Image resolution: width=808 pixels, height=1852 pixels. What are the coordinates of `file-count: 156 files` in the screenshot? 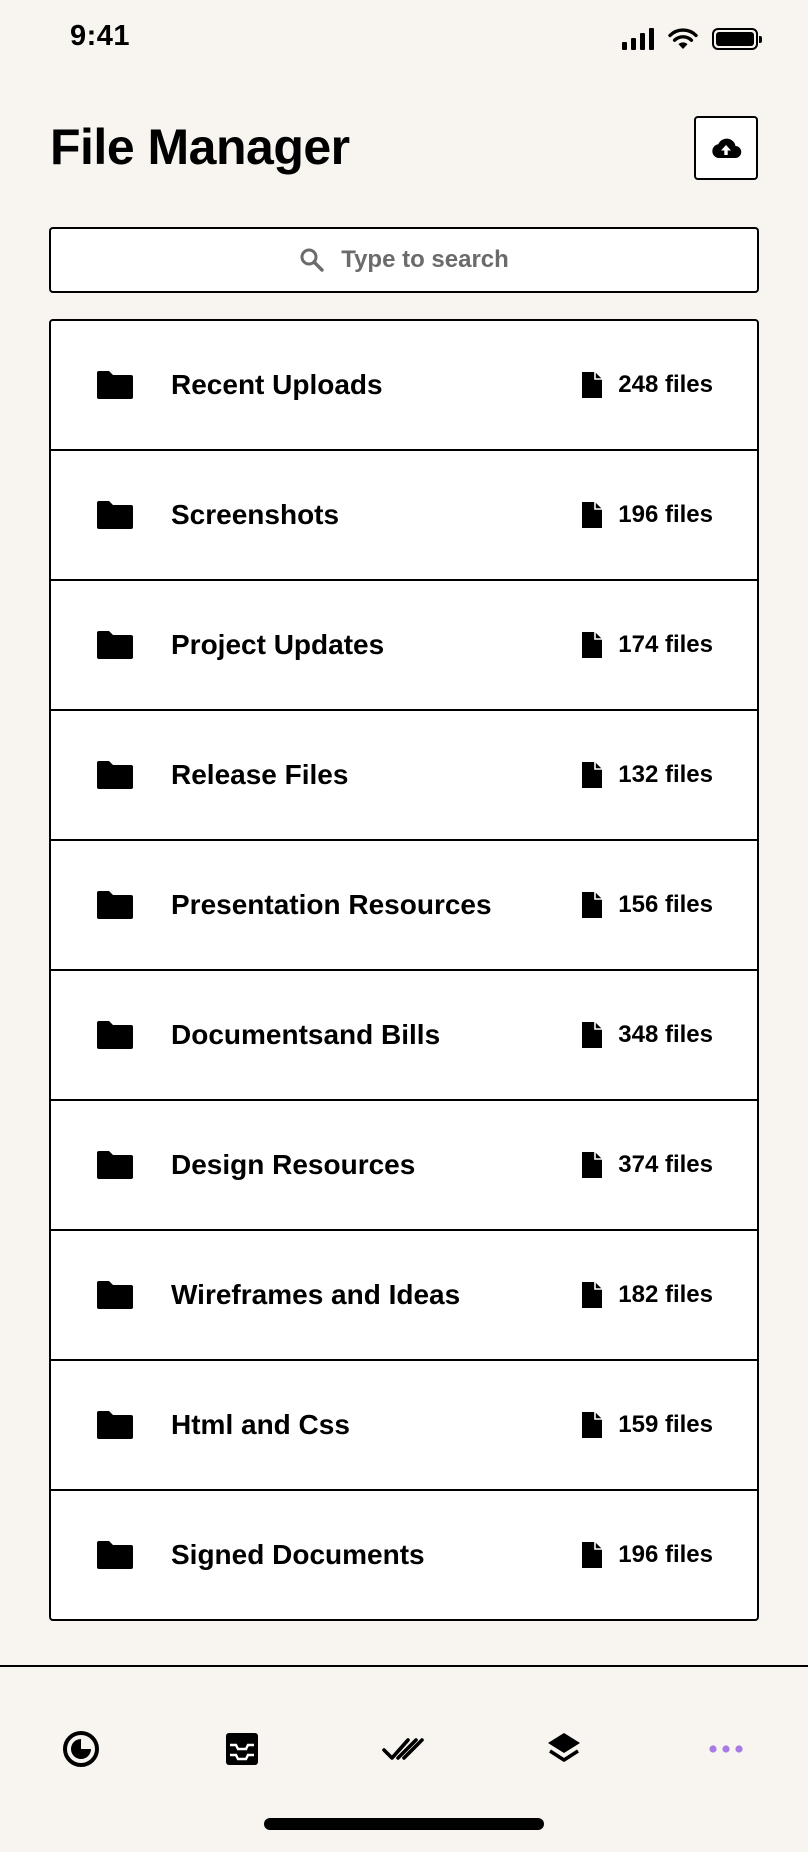 It's located at (646, 905).